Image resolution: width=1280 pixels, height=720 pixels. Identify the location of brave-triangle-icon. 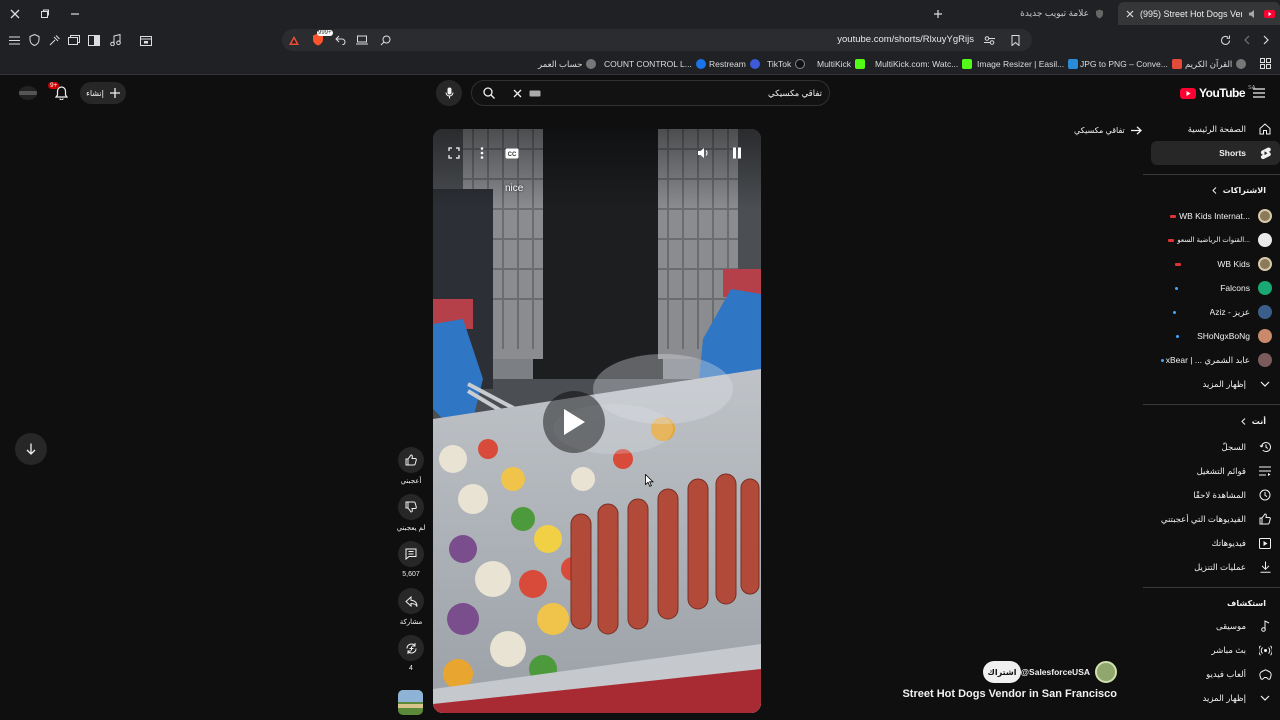
(294, 40).